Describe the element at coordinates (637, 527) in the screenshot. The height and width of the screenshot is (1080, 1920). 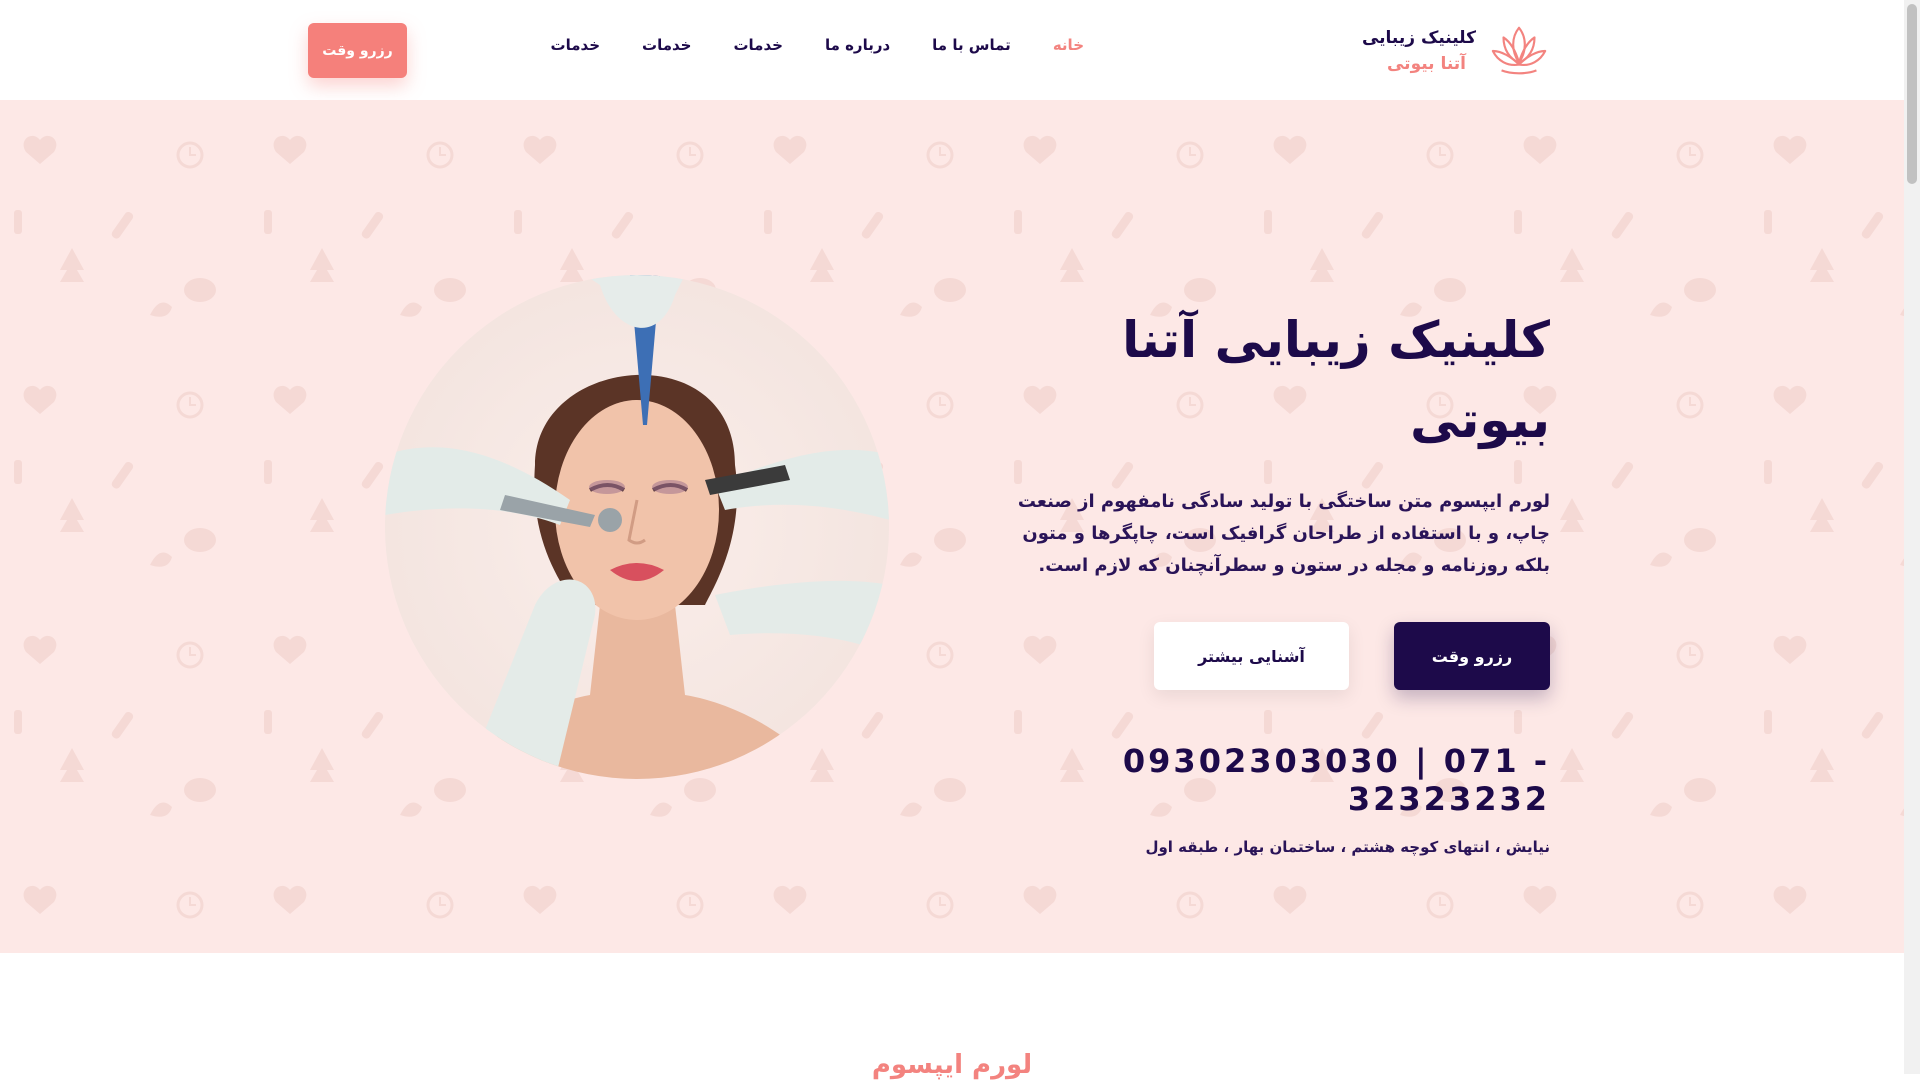
I see `hero-image` at that location.